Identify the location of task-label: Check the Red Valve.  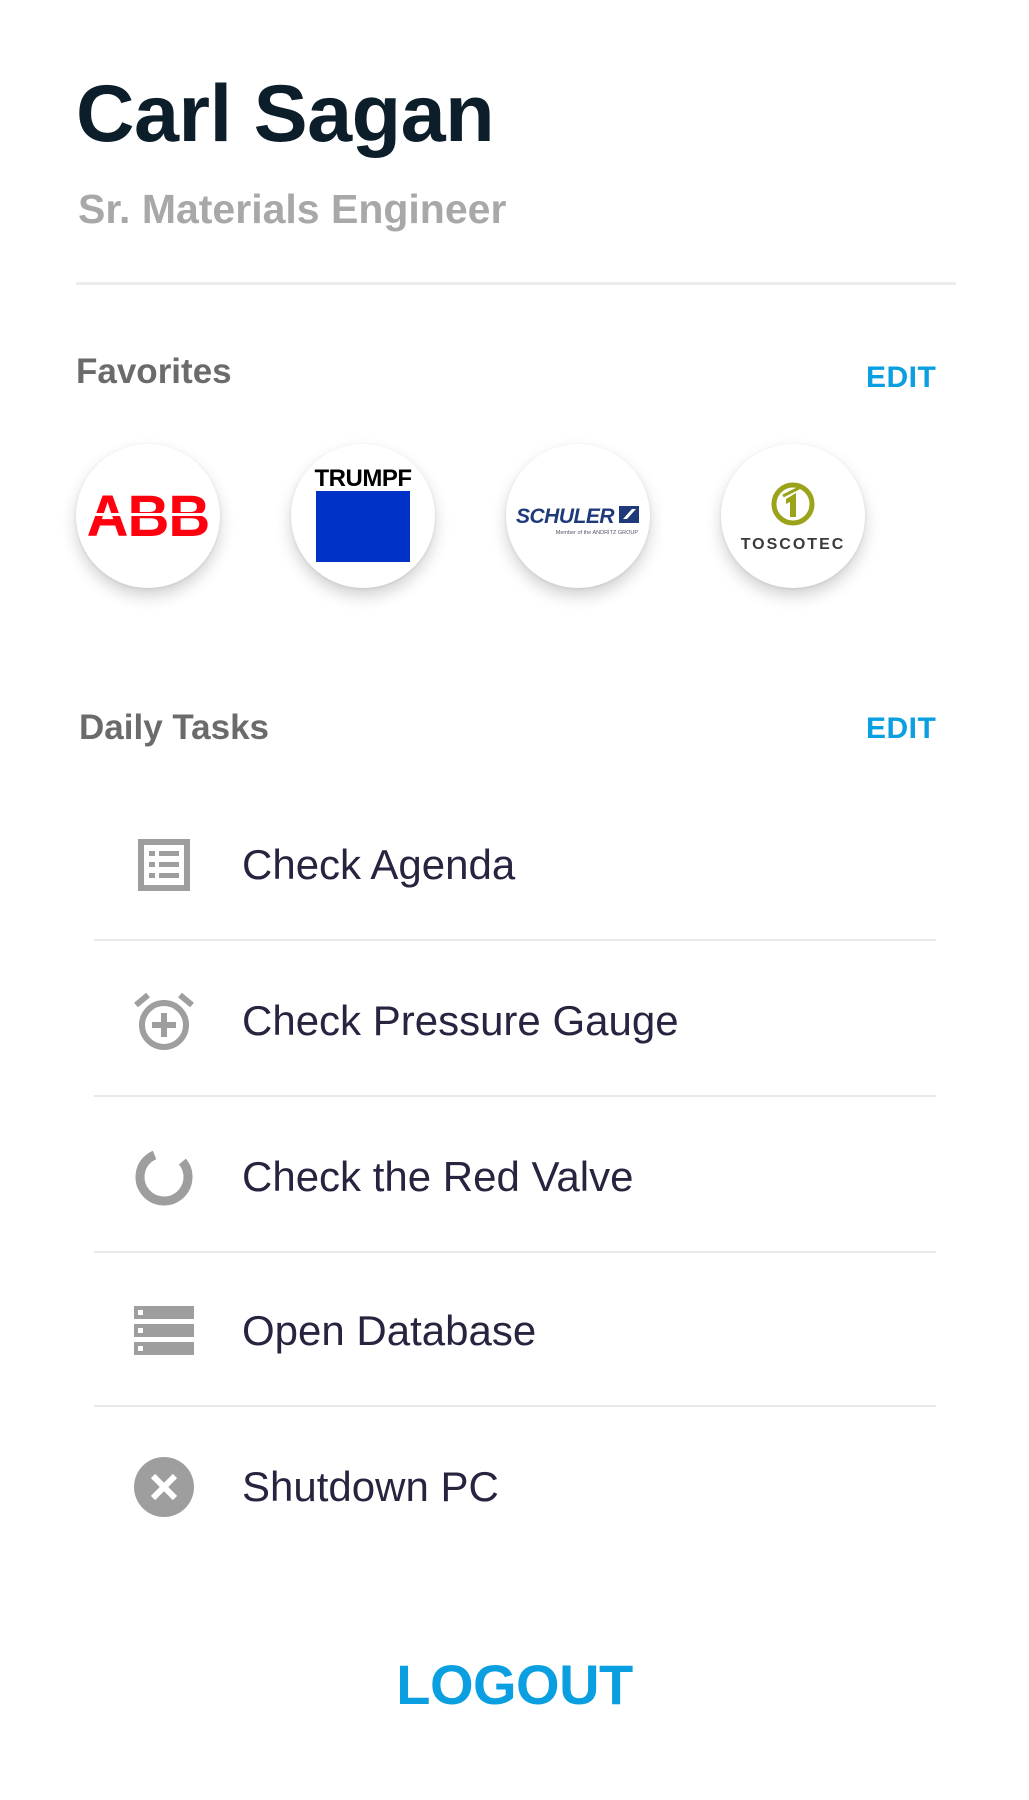
(438, 1176).